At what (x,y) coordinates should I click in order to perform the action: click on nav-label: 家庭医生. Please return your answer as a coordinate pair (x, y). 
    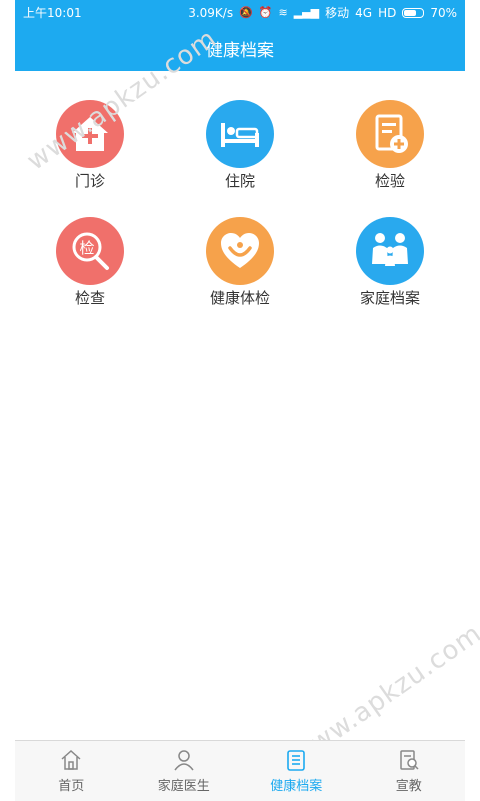
    Looking at the image, I should click on (183, 786).